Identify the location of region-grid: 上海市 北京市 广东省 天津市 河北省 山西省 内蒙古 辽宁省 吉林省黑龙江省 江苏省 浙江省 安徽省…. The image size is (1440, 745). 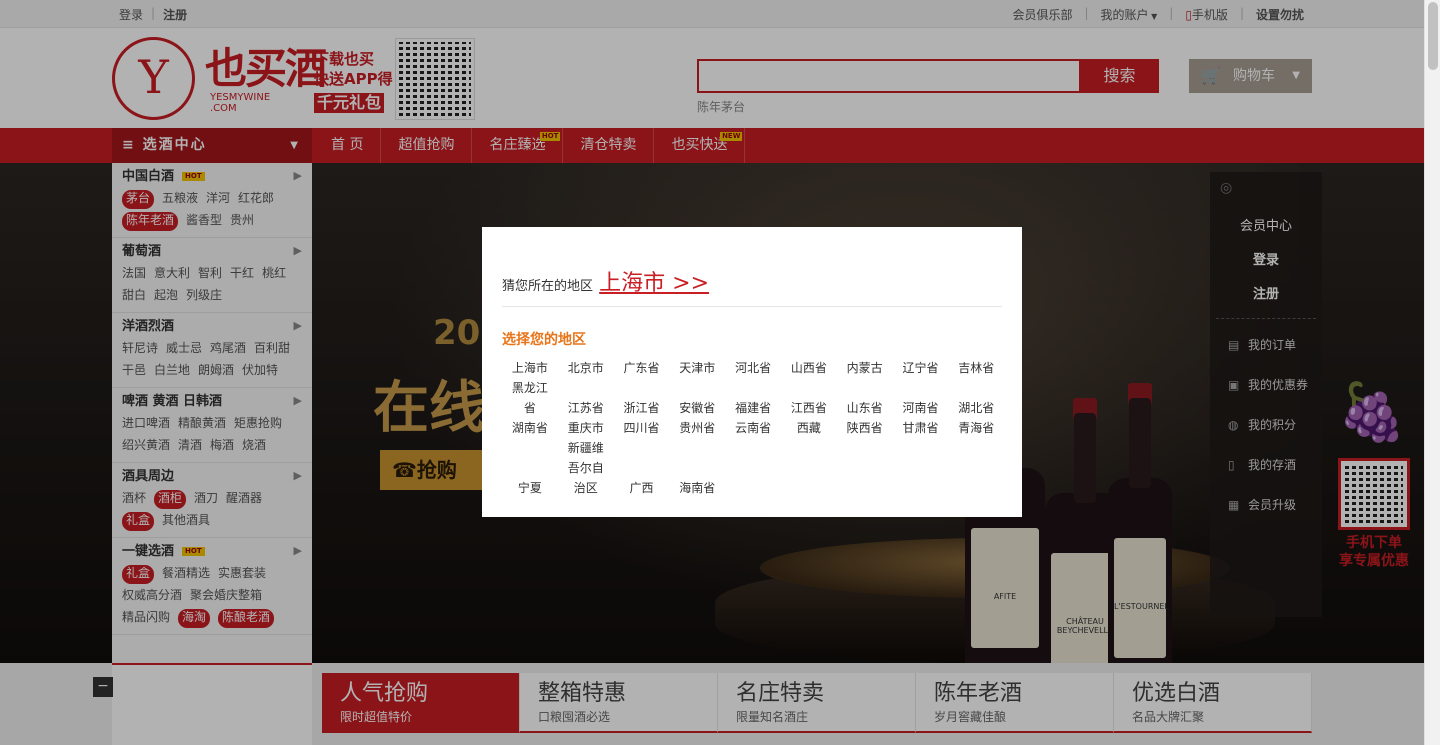
(754, 428).